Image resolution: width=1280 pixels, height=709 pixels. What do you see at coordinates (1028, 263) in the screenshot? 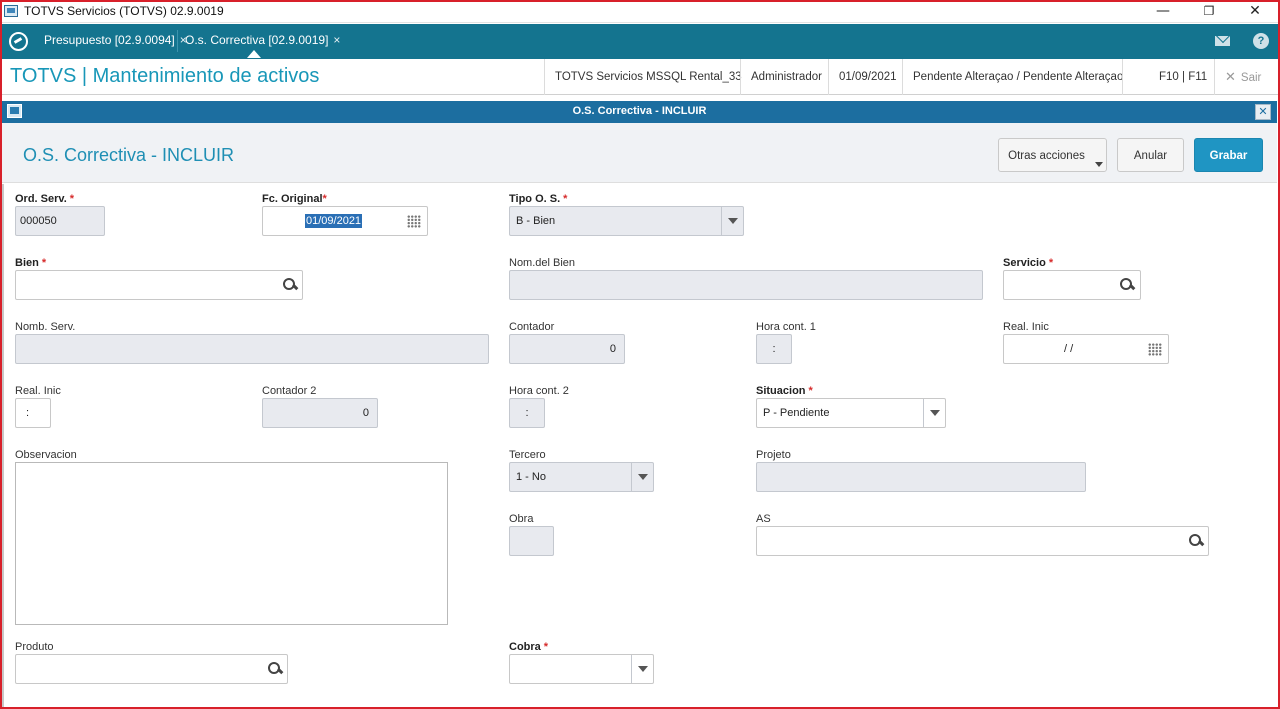
I see `servicio-label: Servicio *` at bounding box center [1028, 263].